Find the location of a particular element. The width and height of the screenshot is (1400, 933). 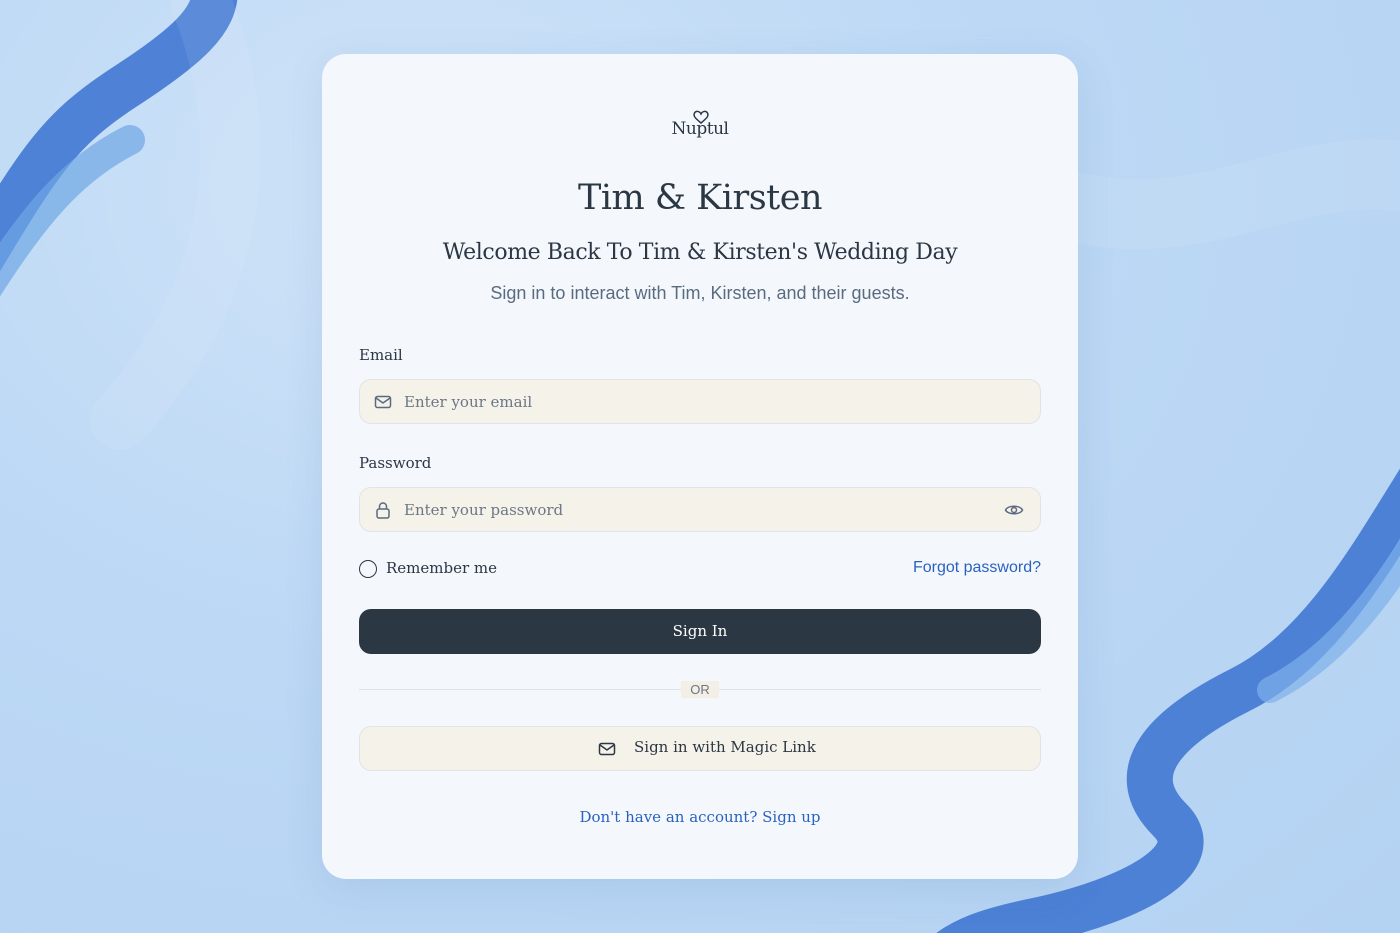

magic-link-button: Sign in with Magic Link is located at coordinates (700, 748).